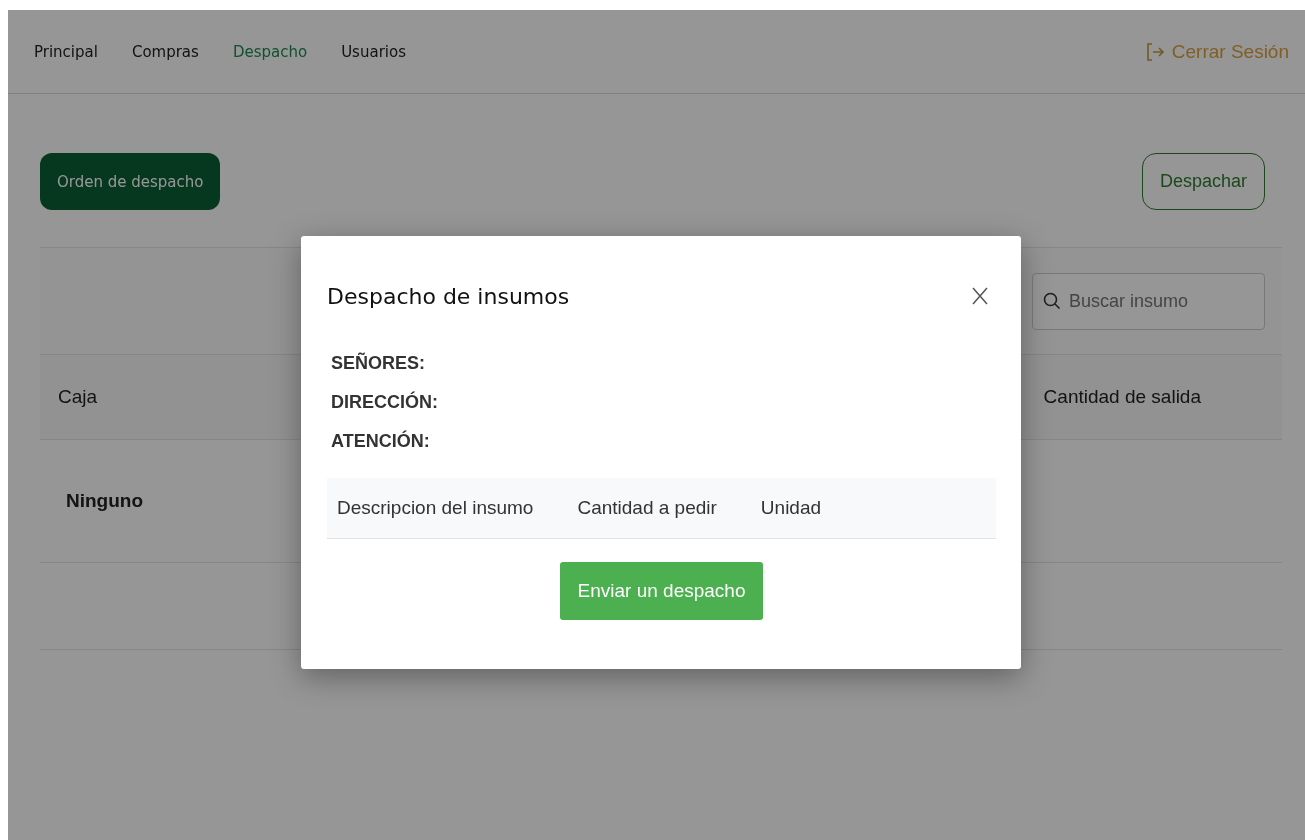 The width and height of the screenshot is (1305, 840). What do you see at coordinates (661, 591) in the screenshot?
I see `send-dispatch-button: Enviar un despacho` at bounding box center [661, 591].